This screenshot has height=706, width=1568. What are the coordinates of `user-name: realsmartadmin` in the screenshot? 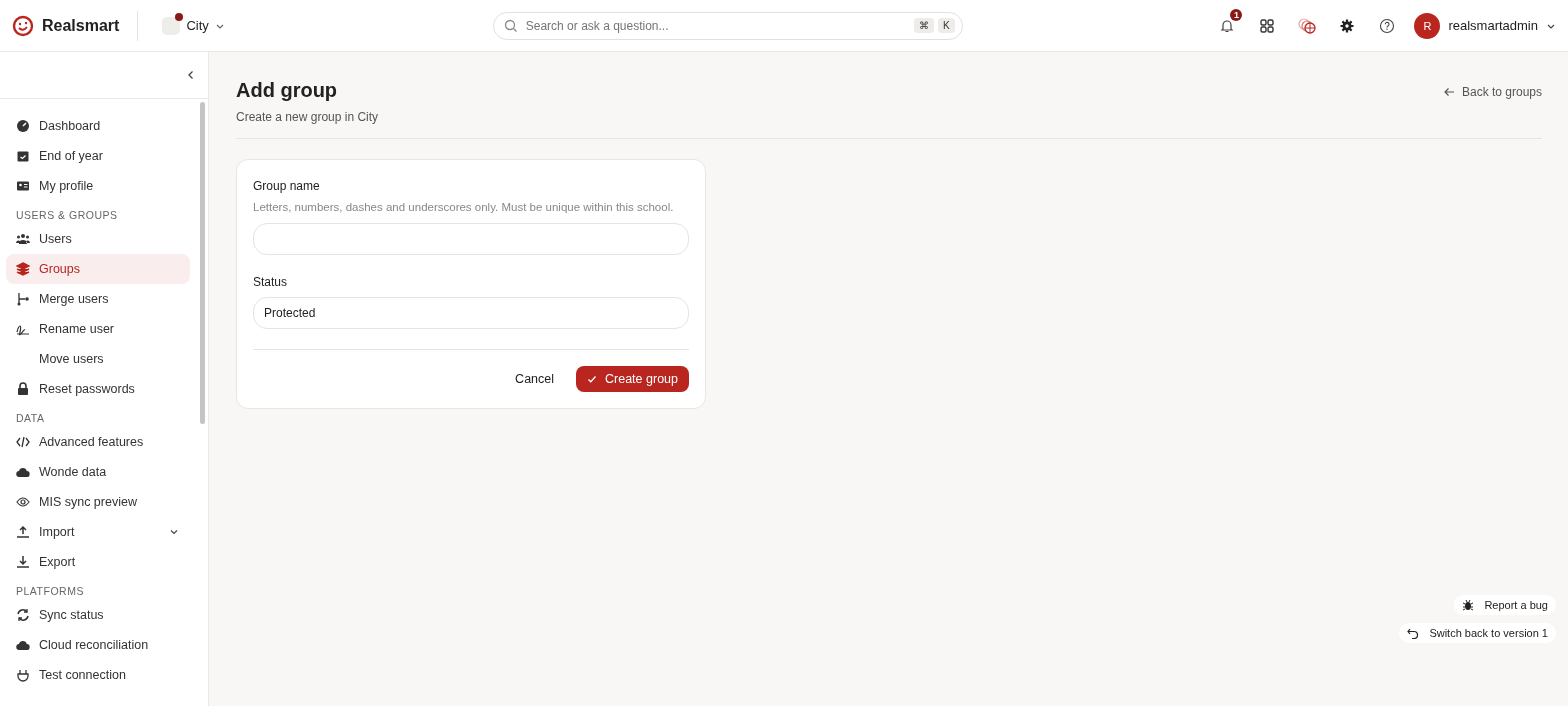 It's located at (1493, 25).